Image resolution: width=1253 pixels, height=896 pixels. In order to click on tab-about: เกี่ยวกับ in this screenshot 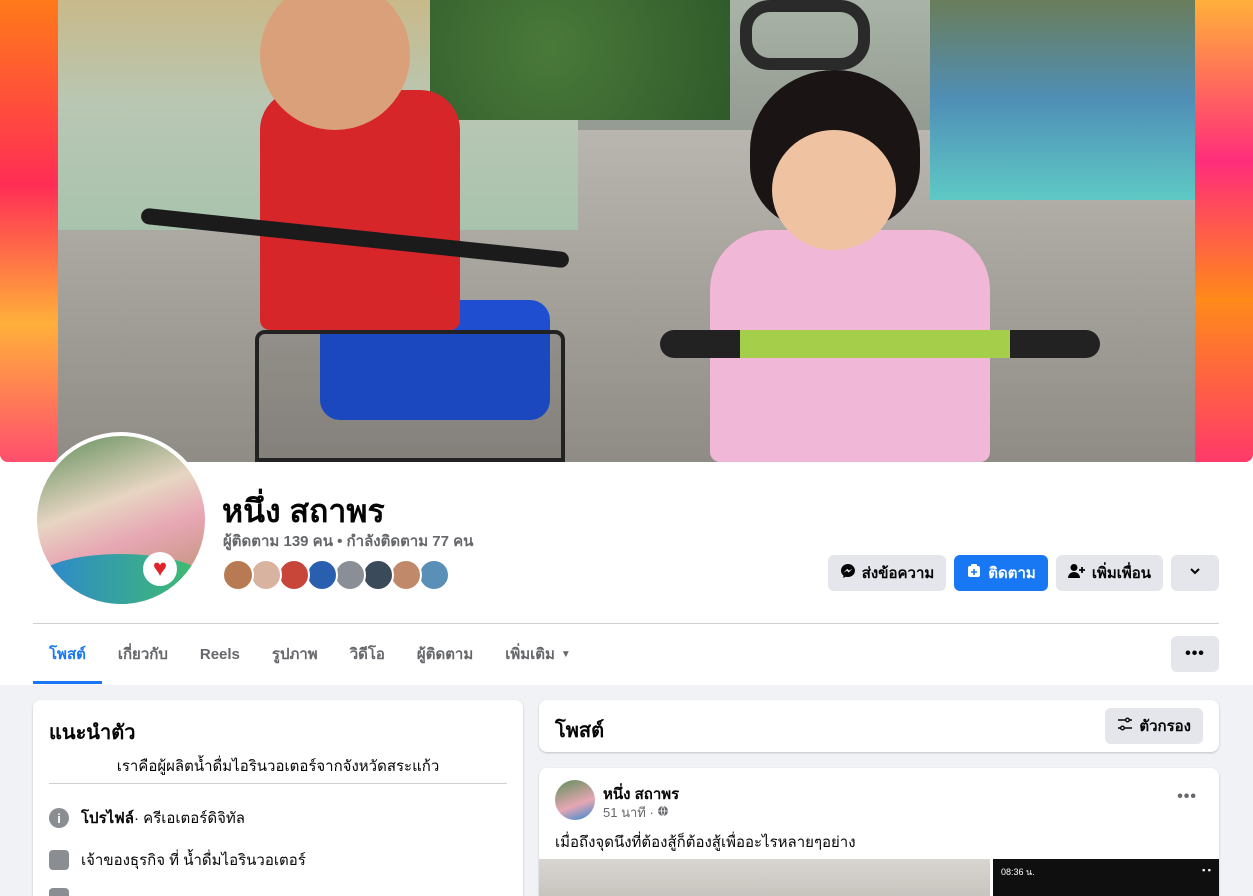, I will do `click(143, 654)`.